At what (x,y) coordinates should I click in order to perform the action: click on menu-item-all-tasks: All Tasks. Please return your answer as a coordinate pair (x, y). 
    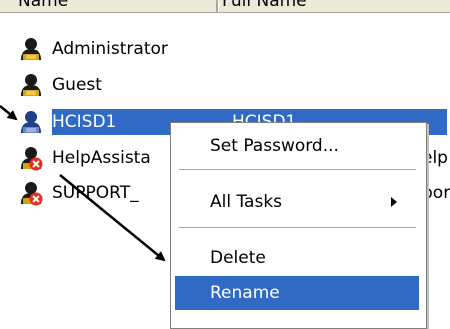
    Looking at the image, I should click on (297, 202).